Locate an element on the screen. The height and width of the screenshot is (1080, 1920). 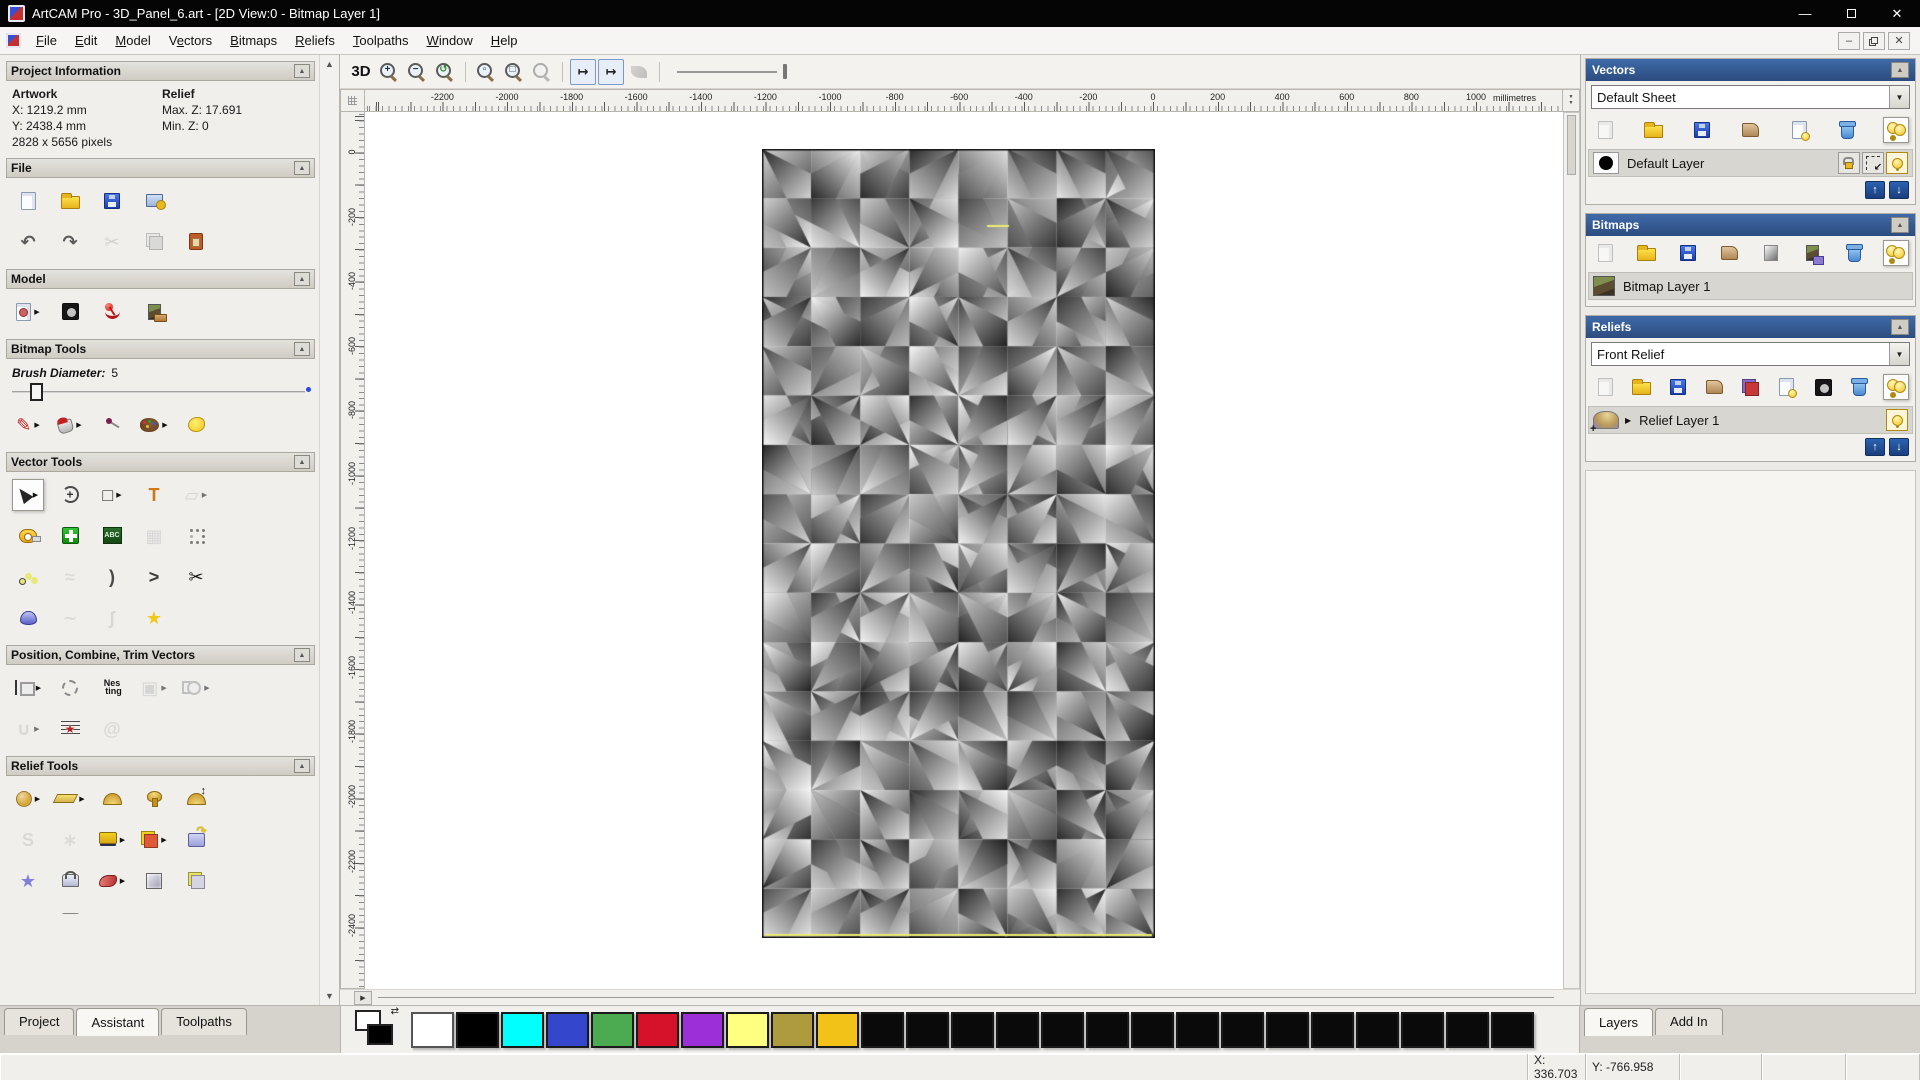
move-layer-up-button: ↑ is located at coordinates (1875, 447).